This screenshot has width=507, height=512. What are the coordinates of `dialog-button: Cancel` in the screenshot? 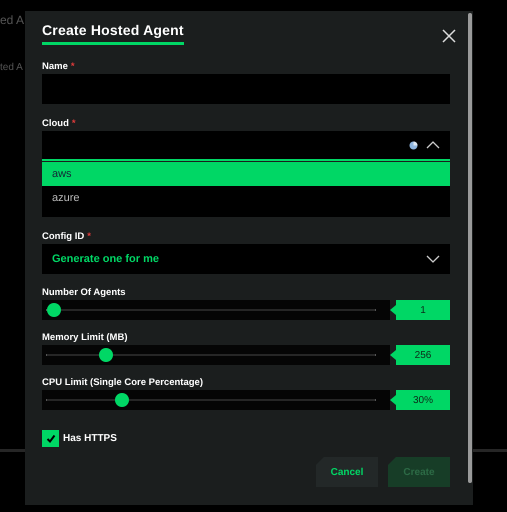 It's located at (347, 472).